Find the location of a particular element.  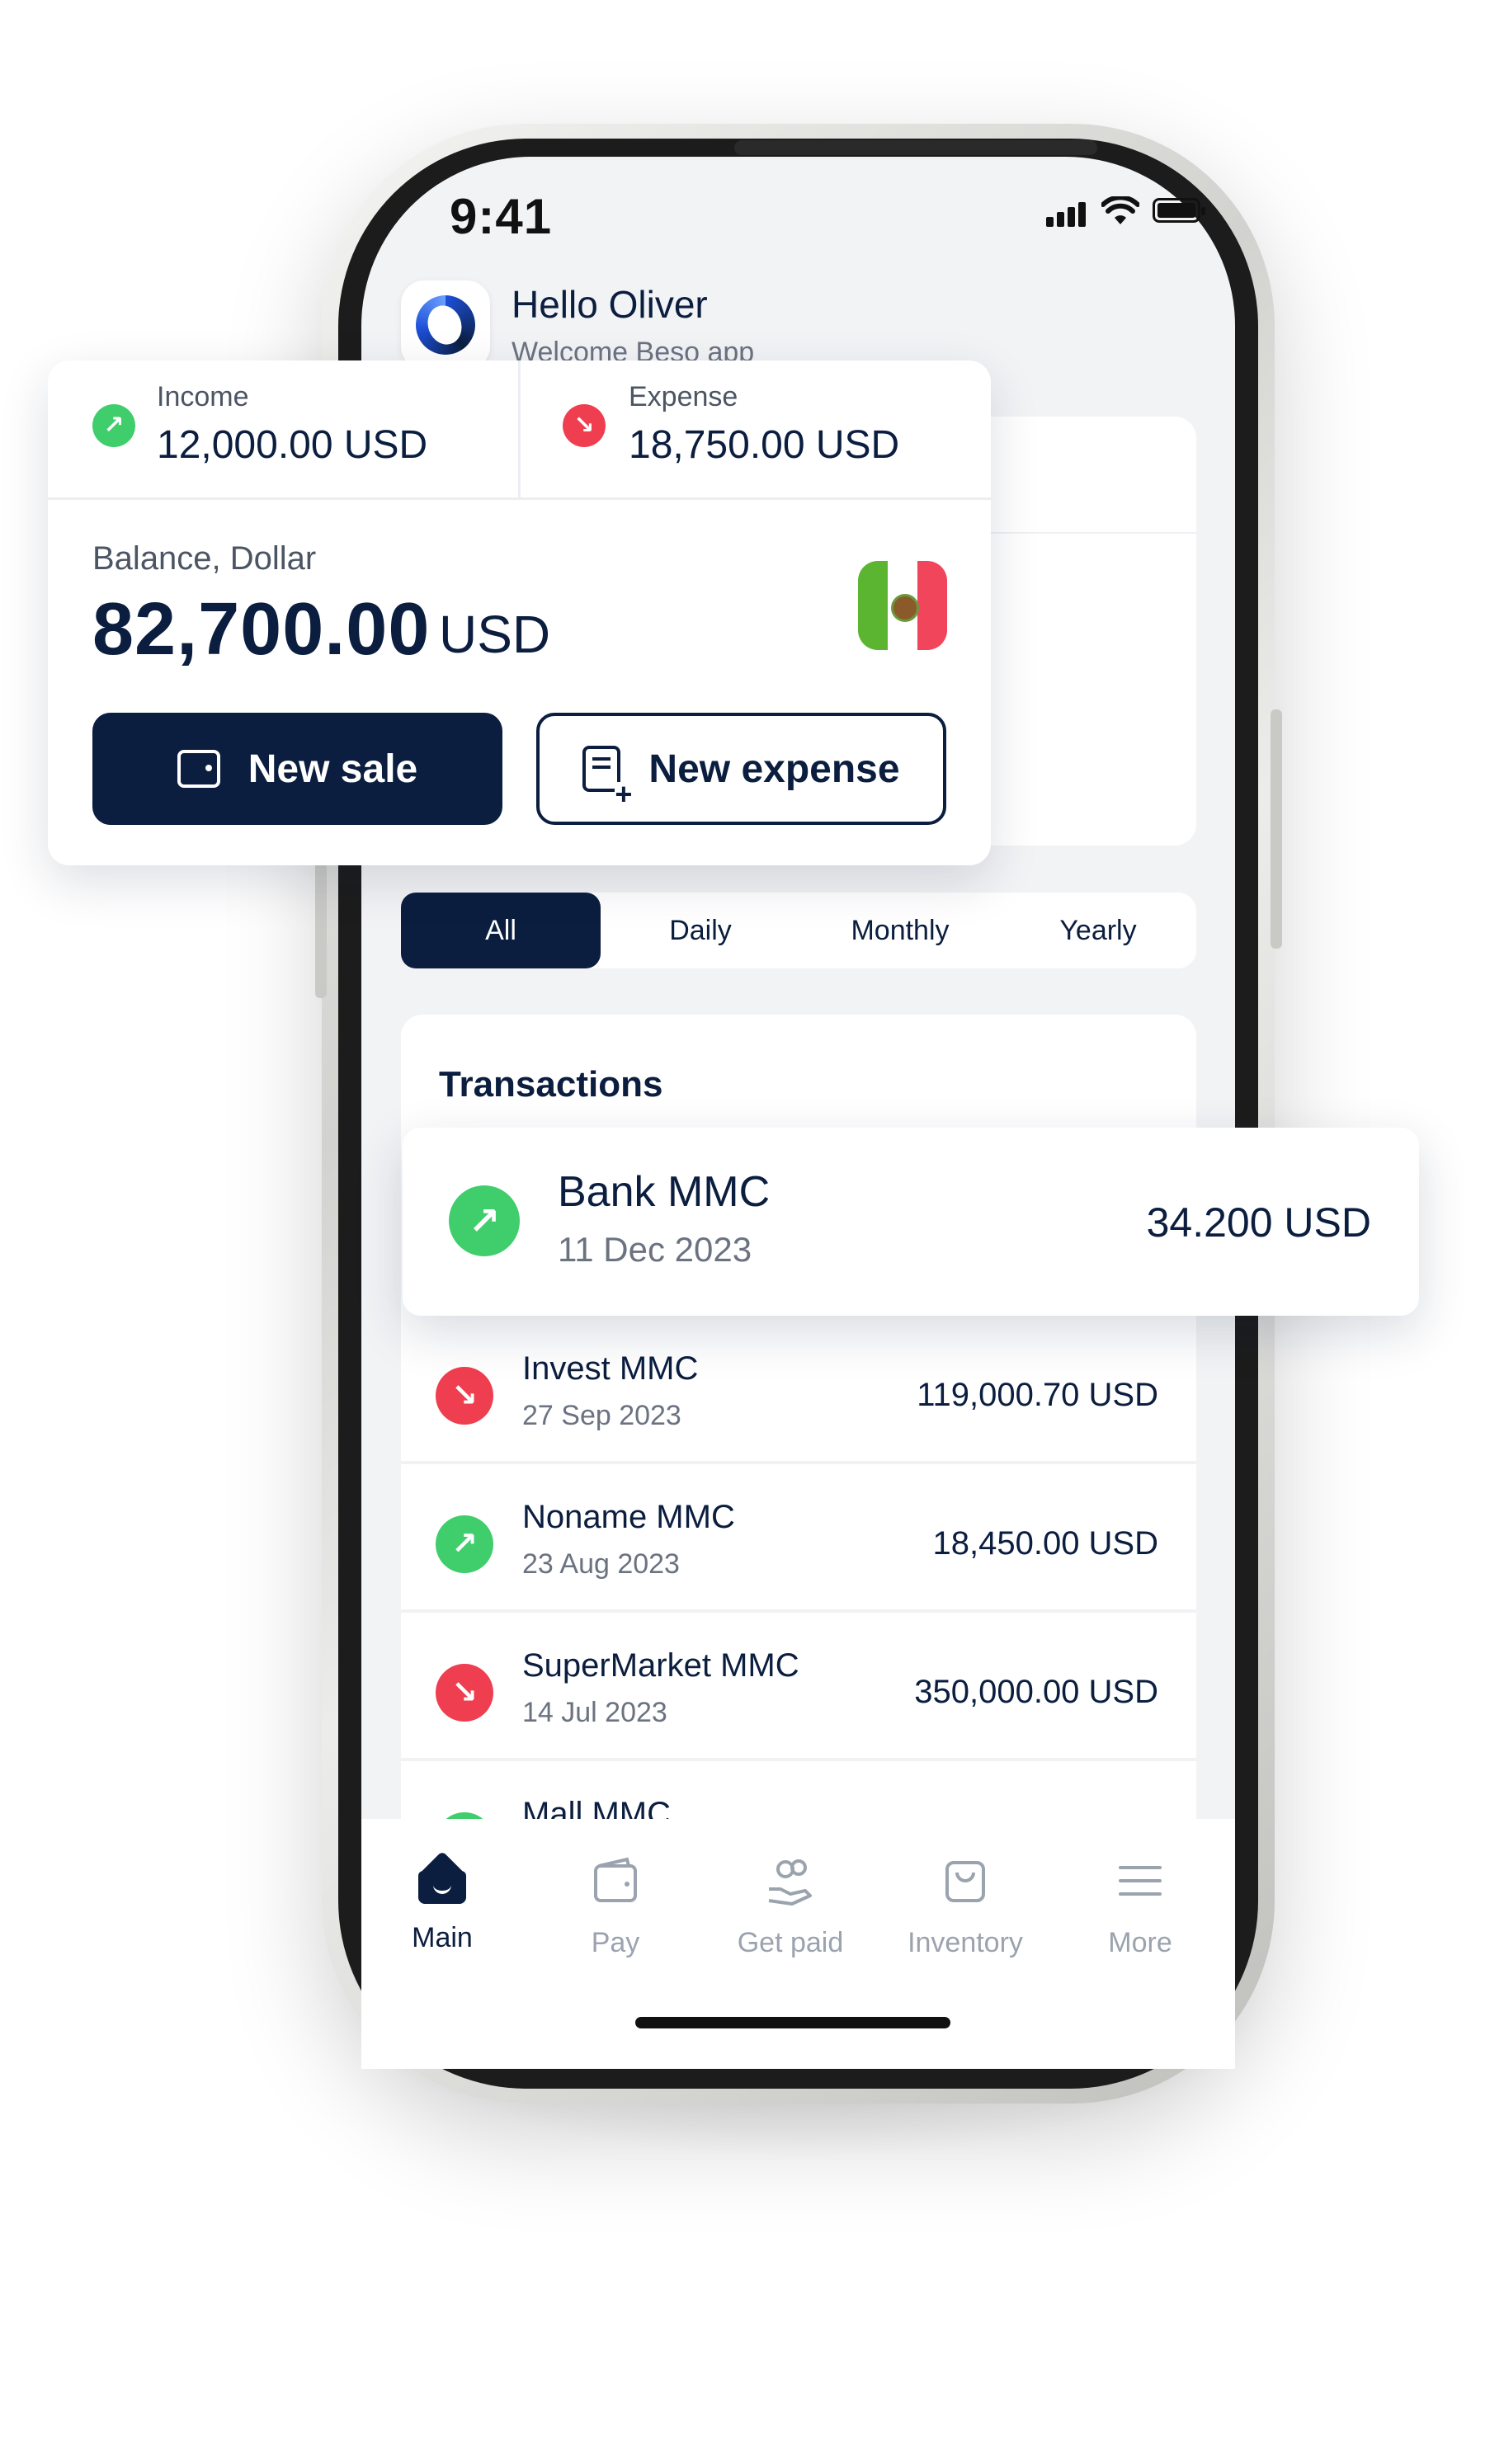

income-value: 12,000.00 USD is located at coordinates (292, 445).